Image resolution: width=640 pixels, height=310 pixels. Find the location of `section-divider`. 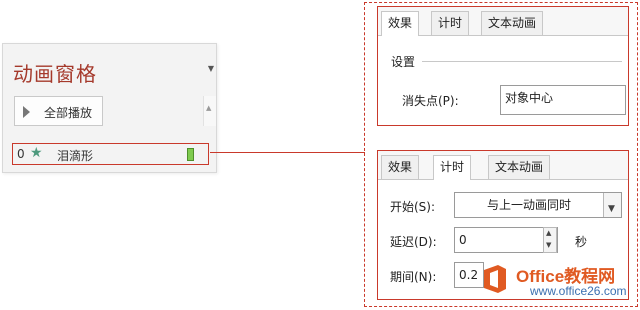

section-divider is located at coordinates (522, 61).